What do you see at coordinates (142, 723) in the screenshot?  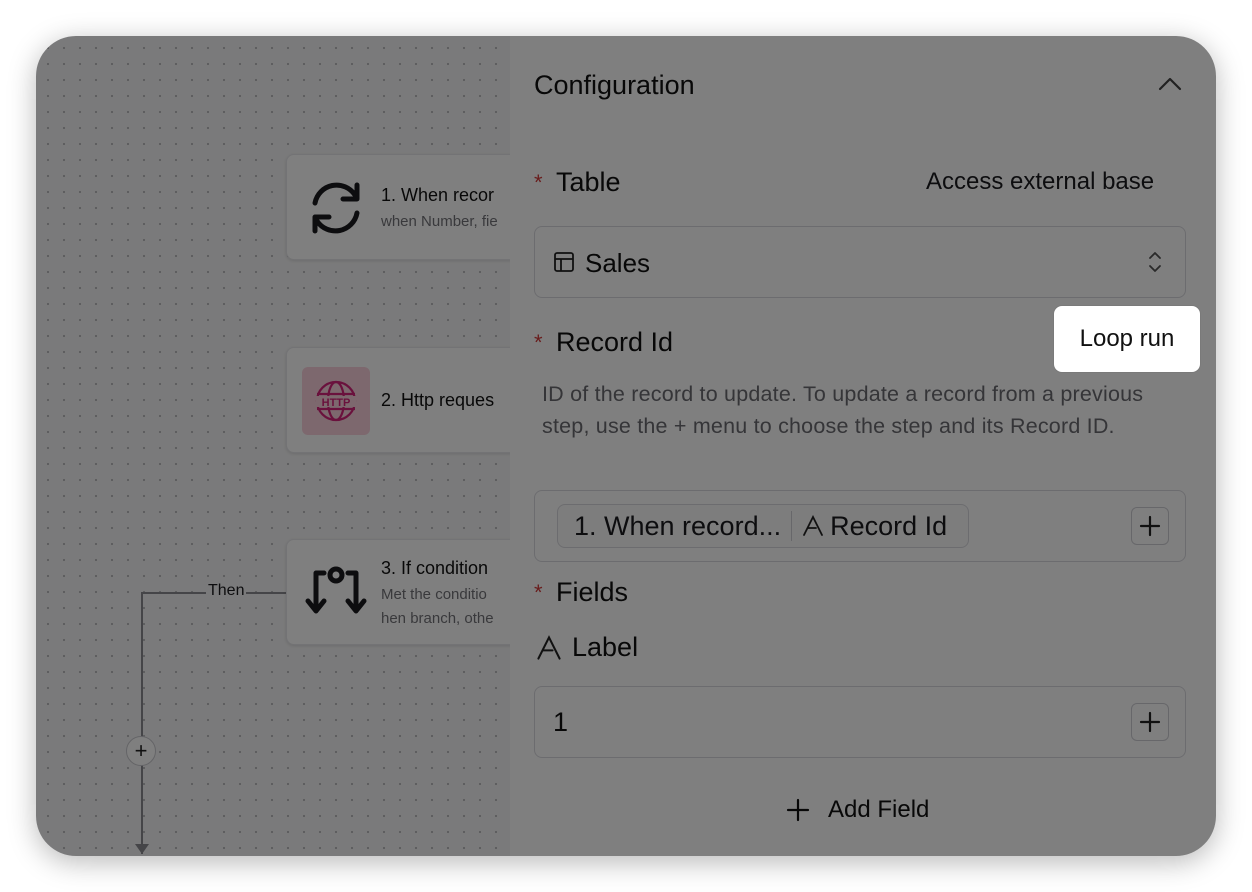 I see `branch-connector` at bounding box center [142, 723].